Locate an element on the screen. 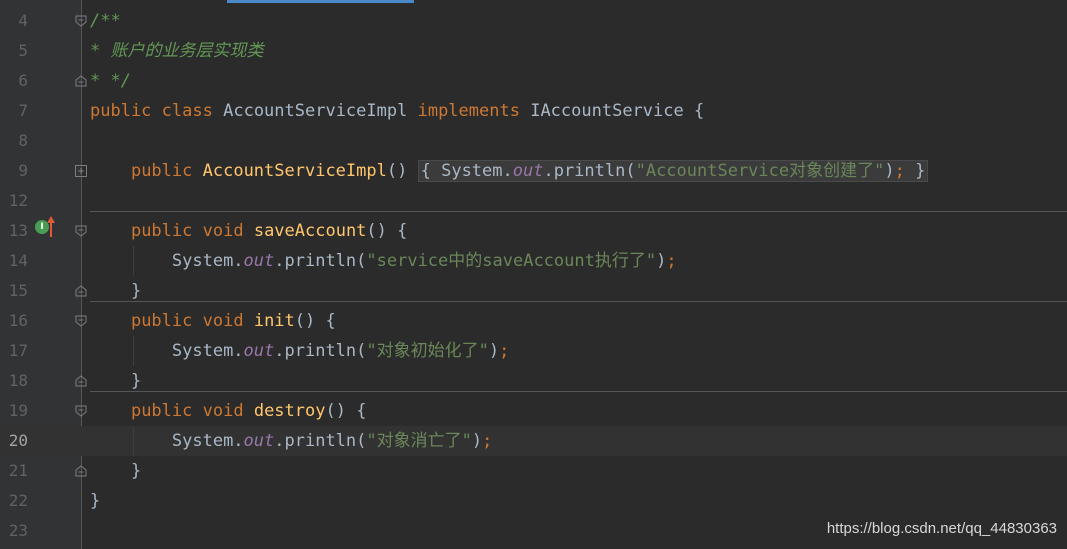 This screenshot has width=1067, height=549. line-number: 23 is located at coordinates (18, 530).